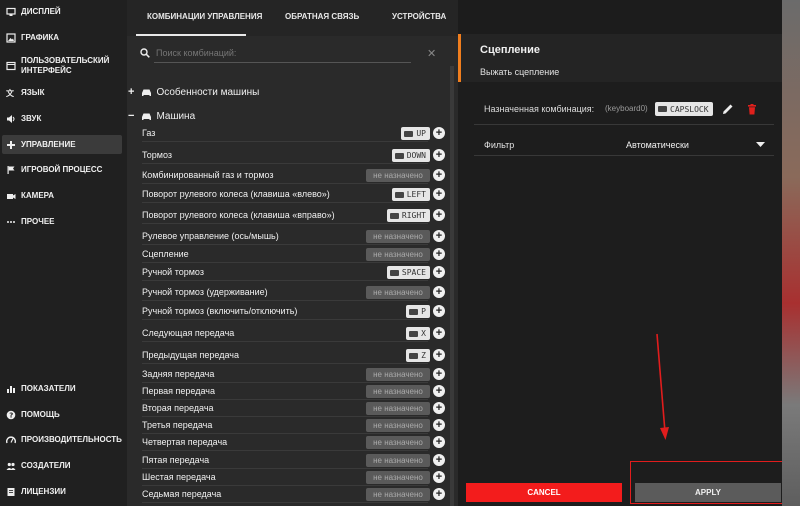 The width and height of the screenshot is (800, 506). Describe the element at coordinates (544, 492) in the screenshot. I see `cancel-button: CANCEL` at that location.